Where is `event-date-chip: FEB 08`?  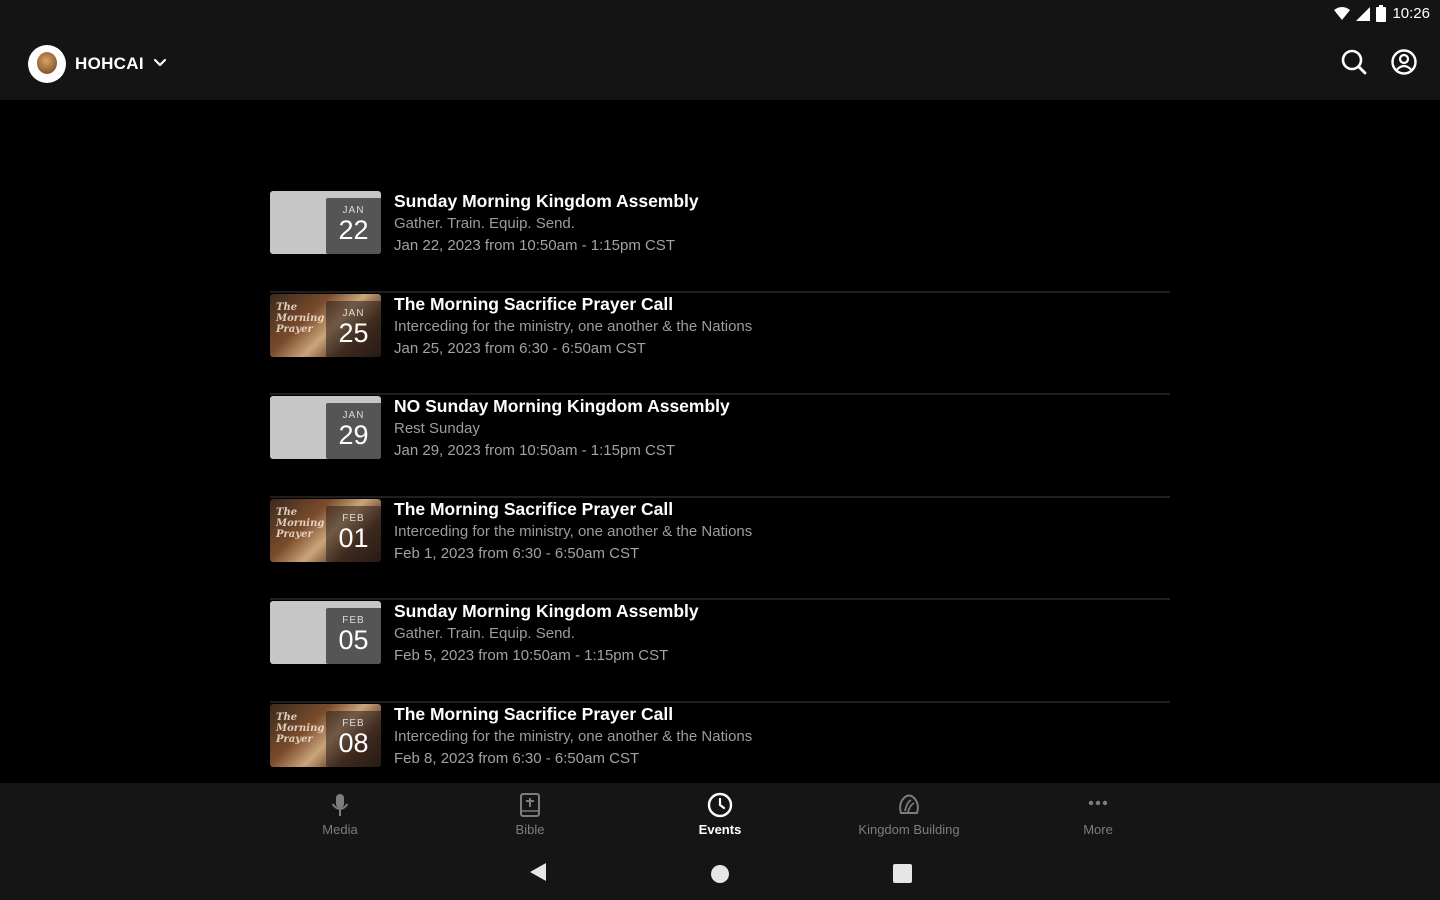
event-date-chip: FEB 08 is located at coordinates (353, 738).